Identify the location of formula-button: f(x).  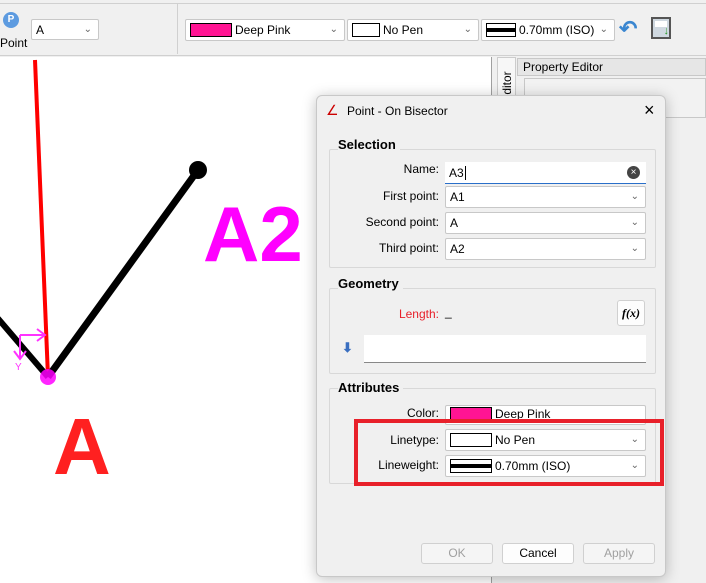
(631, 313).